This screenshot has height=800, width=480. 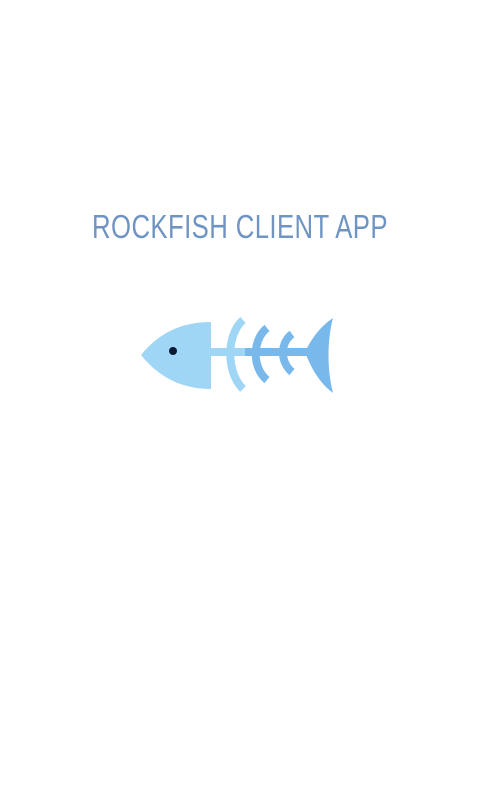 I want to click on app-title: ROCKFISH CLIENT APP, so click(x=240, y=226).